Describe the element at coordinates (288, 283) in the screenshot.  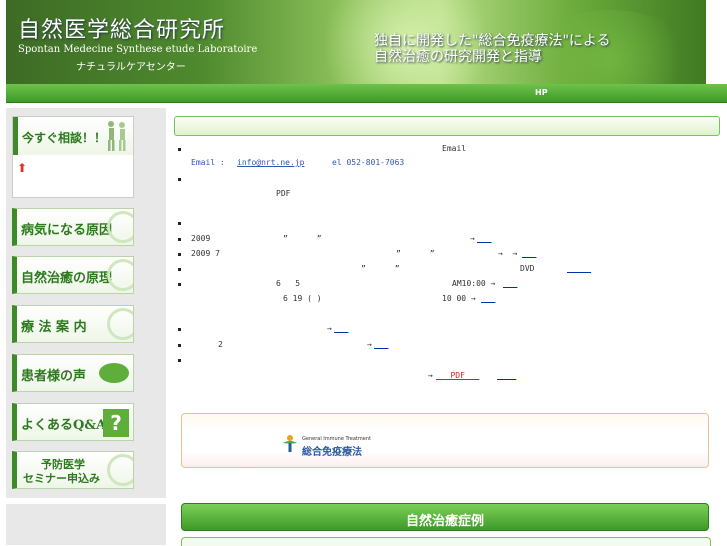
I see `news-item-date: 6 5` at that location.